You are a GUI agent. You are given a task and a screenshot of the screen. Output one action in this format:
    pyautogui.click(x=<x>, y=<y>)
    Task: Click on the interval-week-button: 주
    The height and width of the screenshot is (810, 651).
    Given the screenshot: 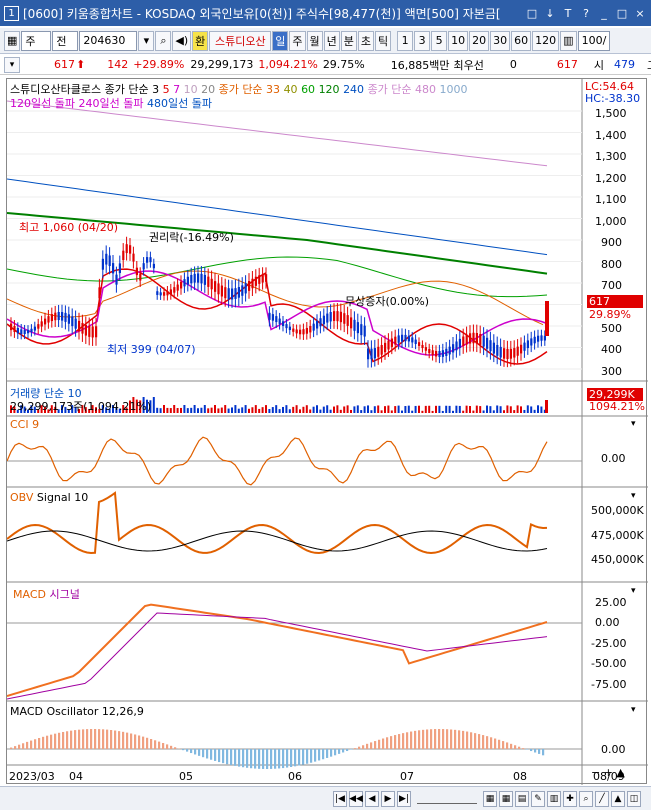 What is the action you would take?
    pyautogui.click(x=297, y=40)
    